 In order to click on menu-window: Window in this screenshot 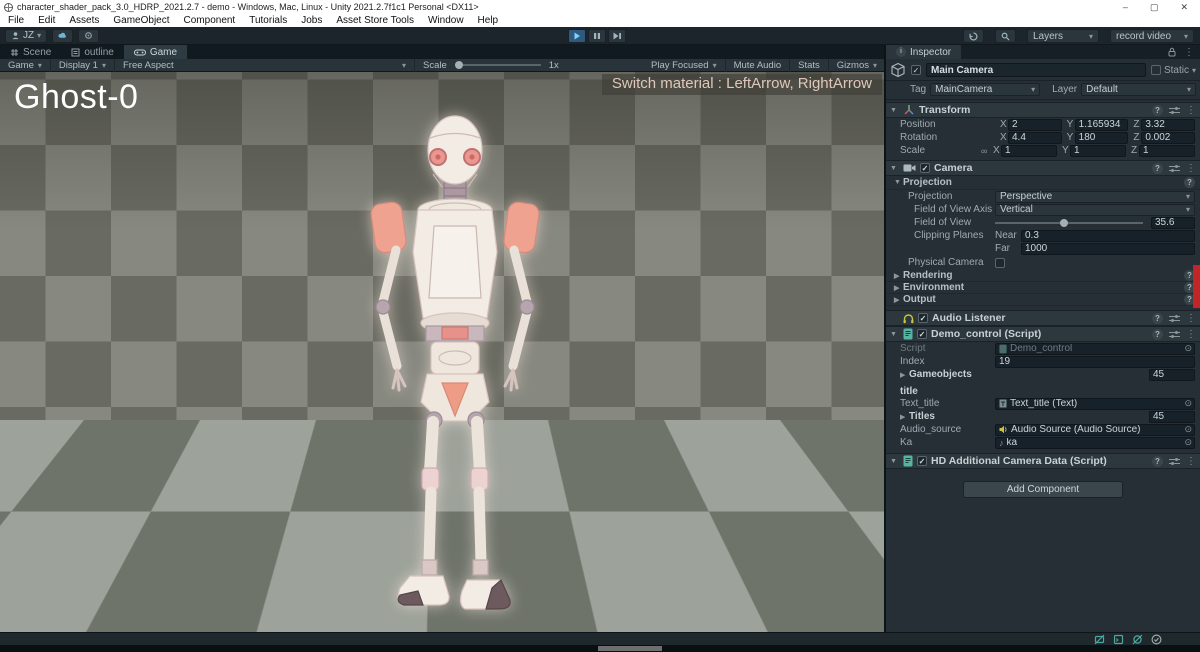, I will do `click(446, 20)`.